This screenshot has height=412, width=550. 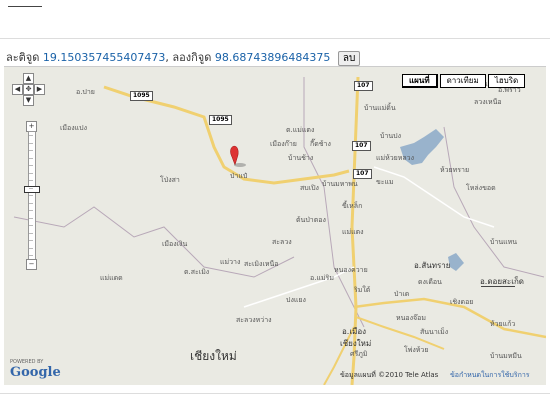 I want to click on place-label: เชิงดอย, so click(x=462, y=302).